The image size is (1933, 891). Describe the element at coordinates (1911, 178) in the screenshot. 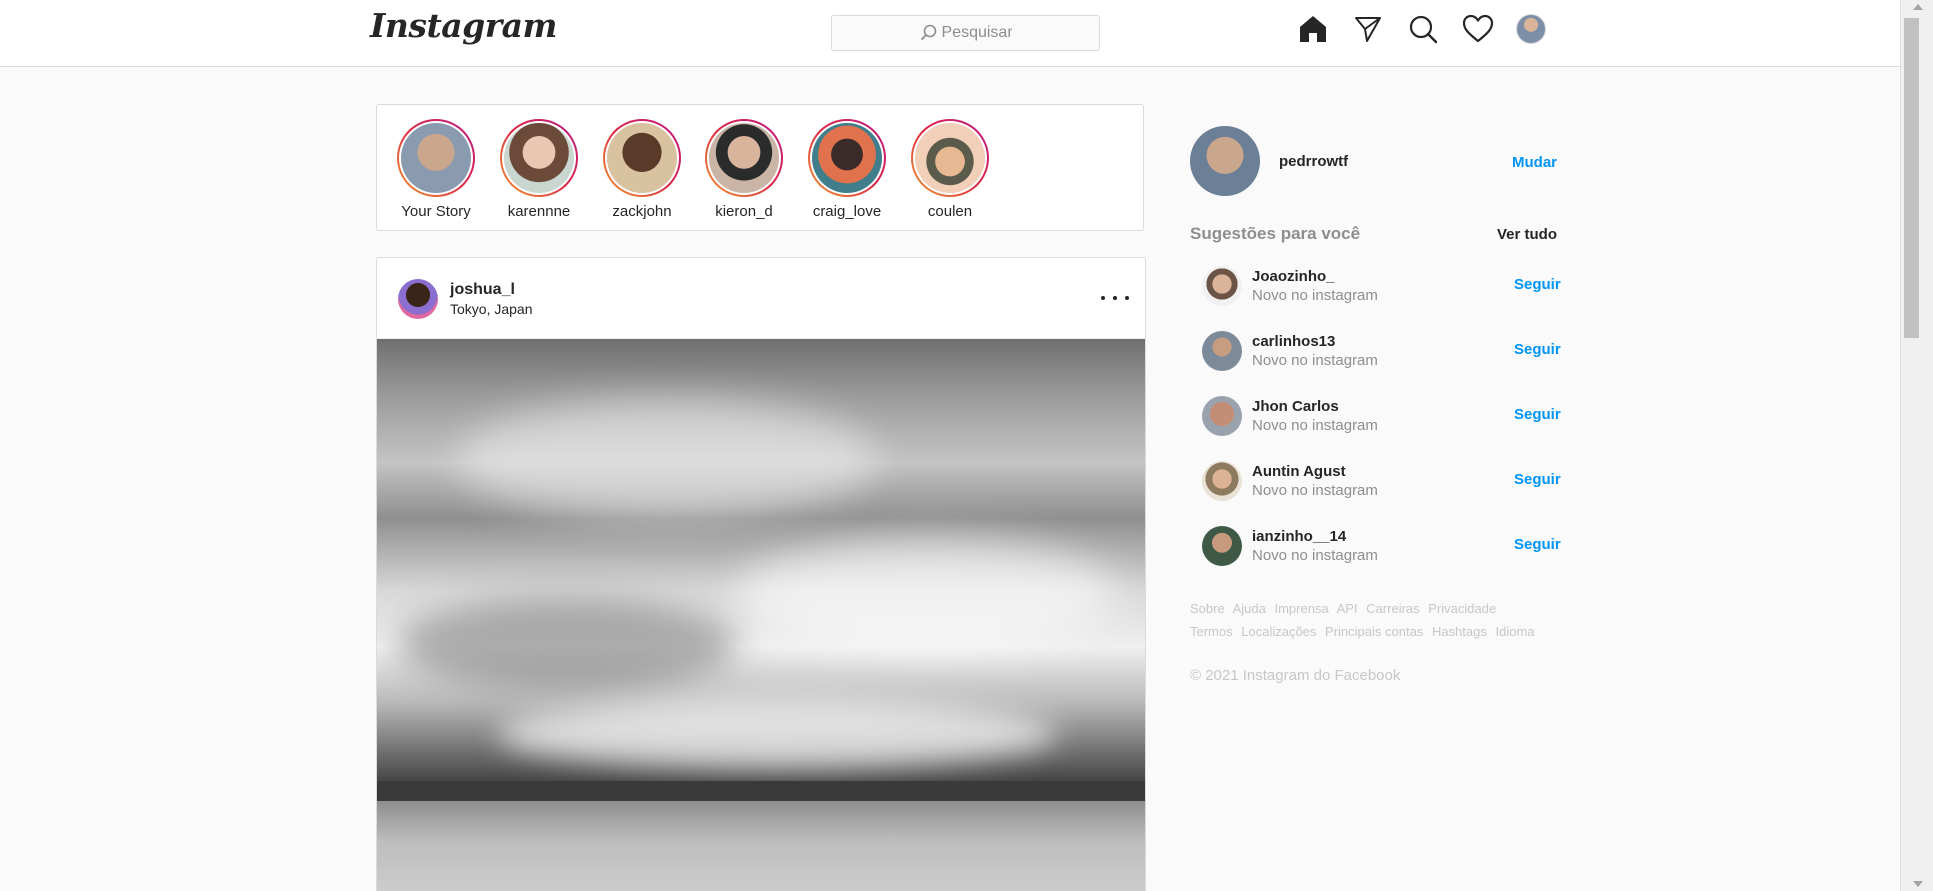

I see `scroll-thumb` at that location.